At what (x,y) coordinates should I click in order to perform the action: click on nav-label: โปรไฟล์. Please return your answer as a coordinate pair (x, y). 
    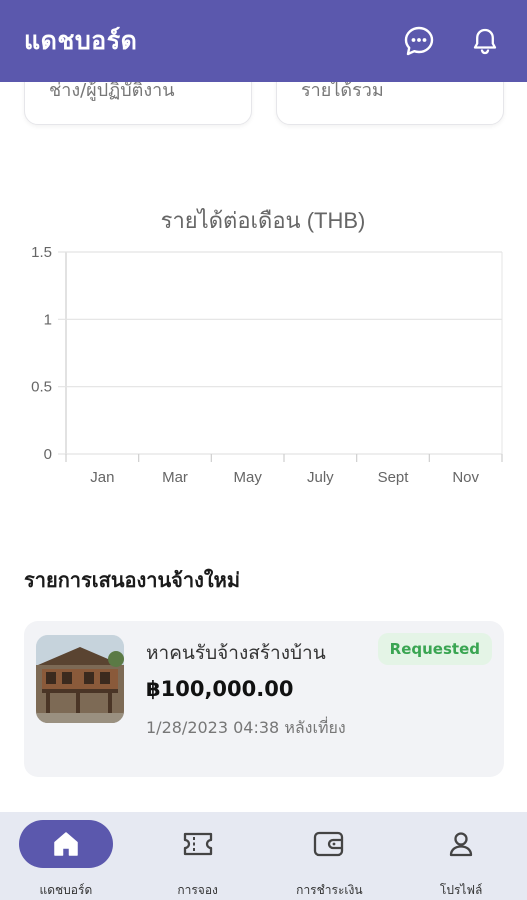
    Looking at the image, I should click on (461, 890).